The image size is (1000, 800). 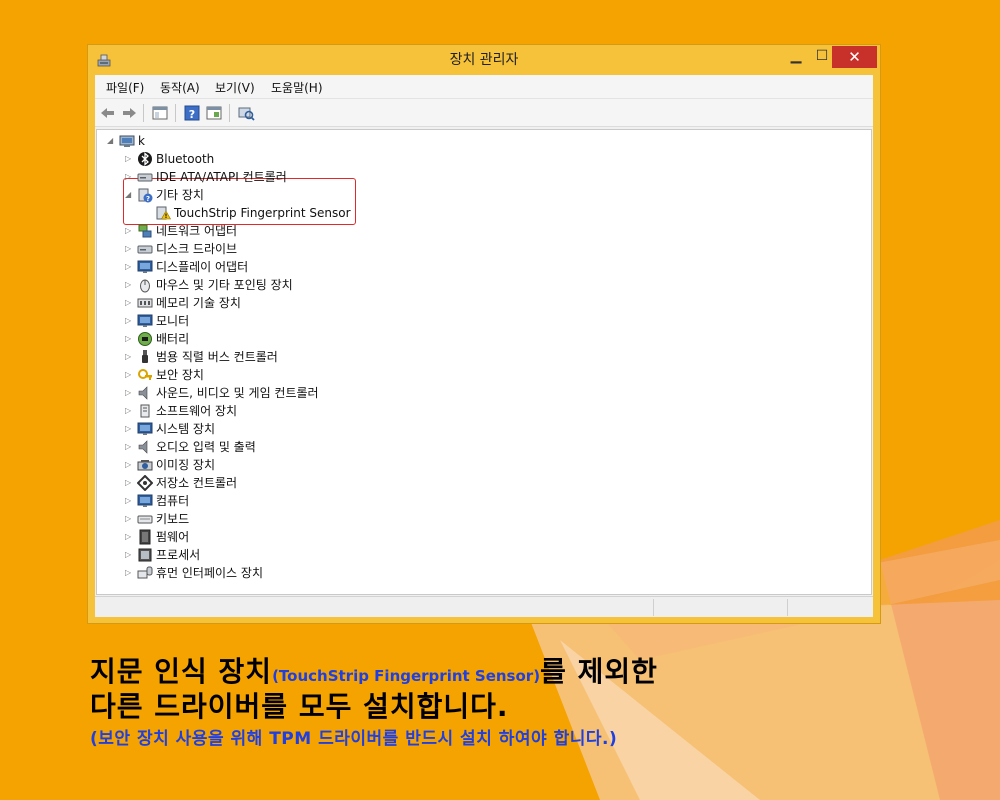 I want to click on properties-icon, so click(x=214, y=113).